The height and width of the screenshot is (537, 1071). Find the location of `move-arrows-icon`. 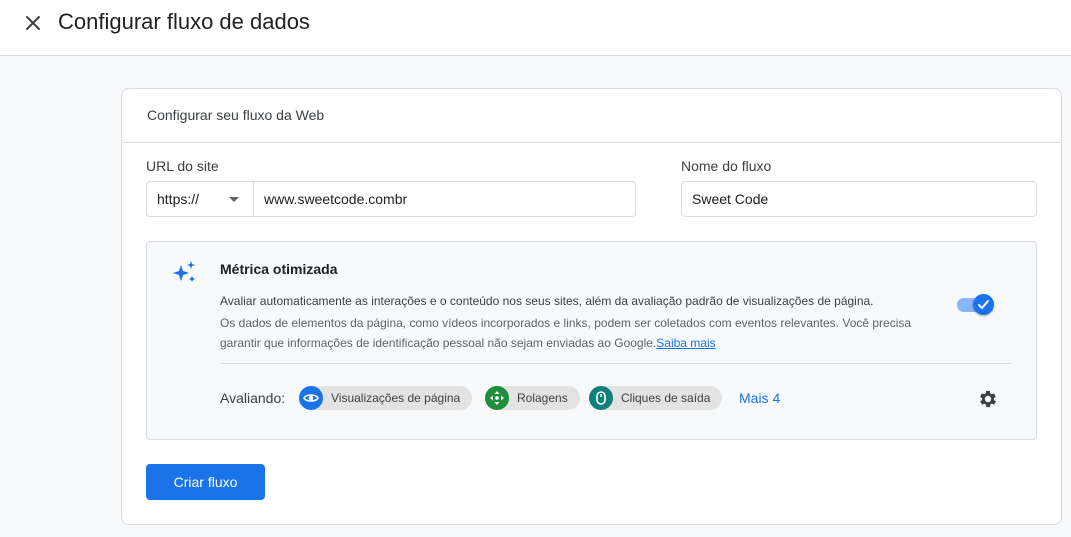

move-arrows-icon is located at coordinates (497, 398).